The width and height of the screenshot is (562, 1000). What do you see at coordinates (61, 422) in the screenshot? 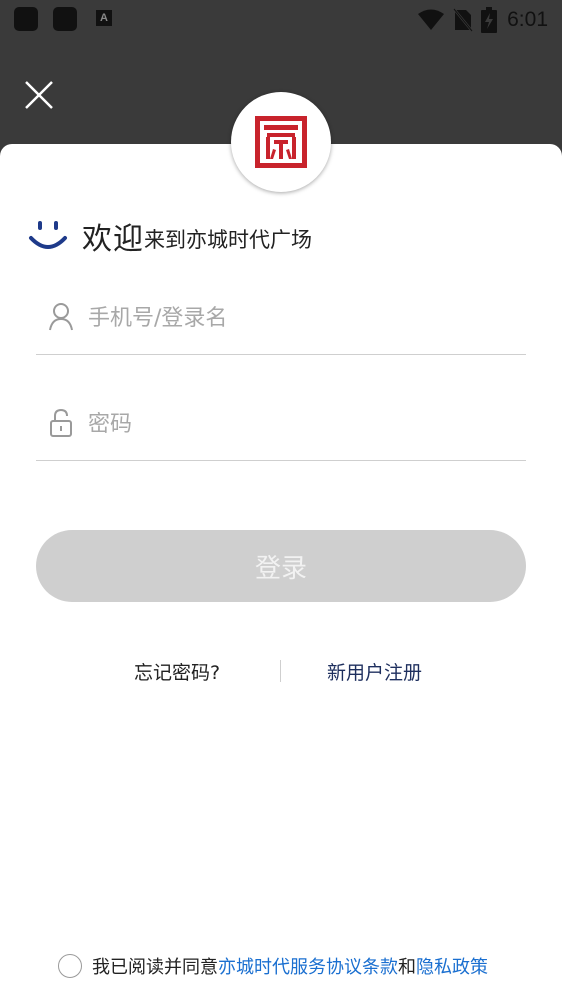
I see `lock-icon` at bounding box center [61, 422].